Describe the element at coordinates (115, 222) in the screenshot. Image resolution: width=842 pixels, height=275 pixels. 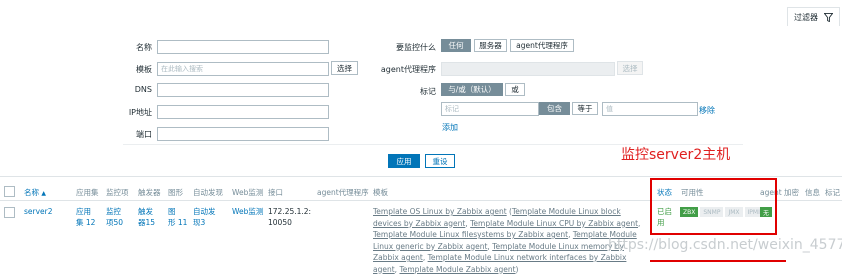
I see `items-link-line2: 项50` at that location.